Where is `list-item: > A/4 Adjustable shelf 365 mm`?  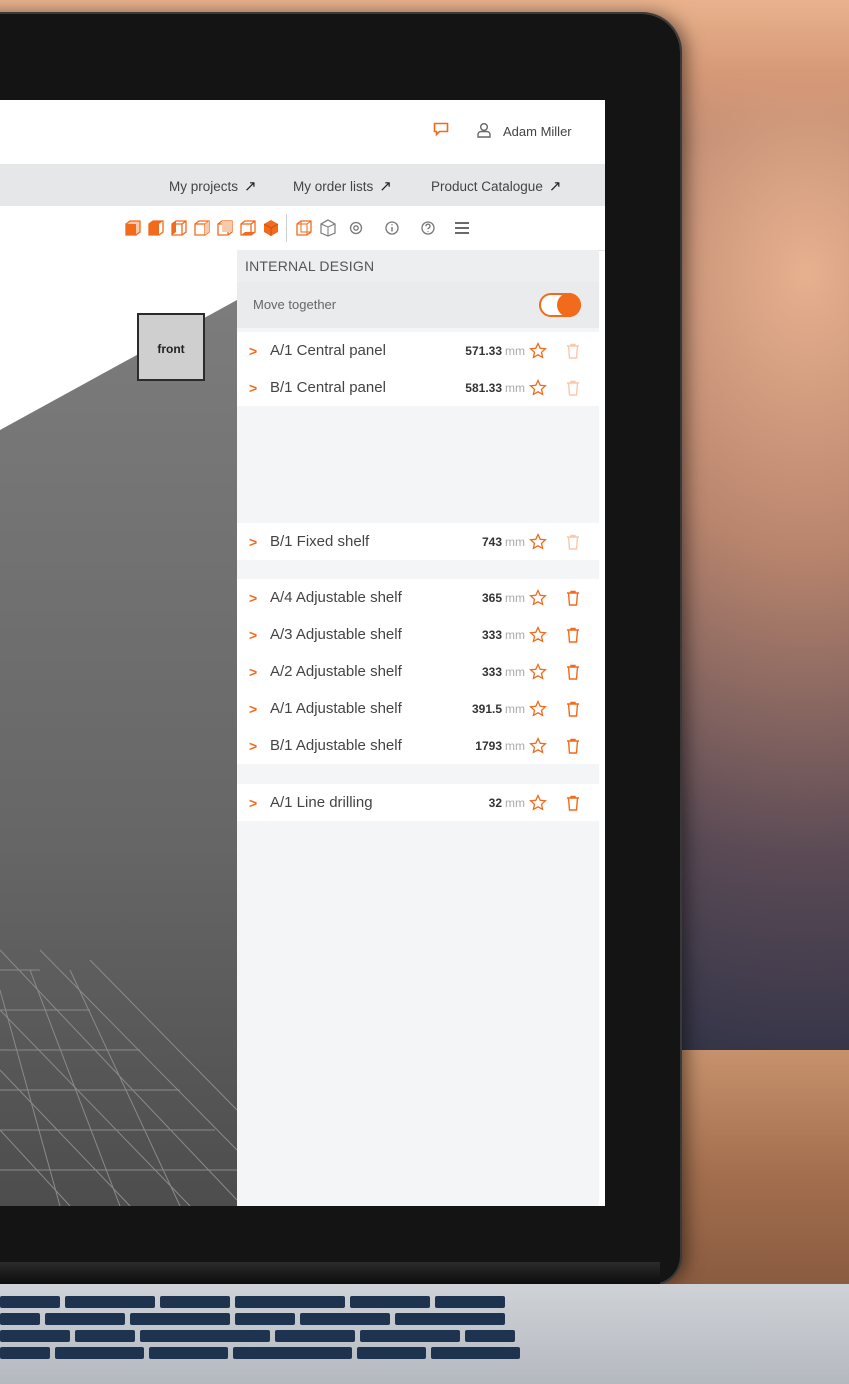 list-item: > A/4 Adjustable shelf 365 mm is located at coordinates (418, 597).